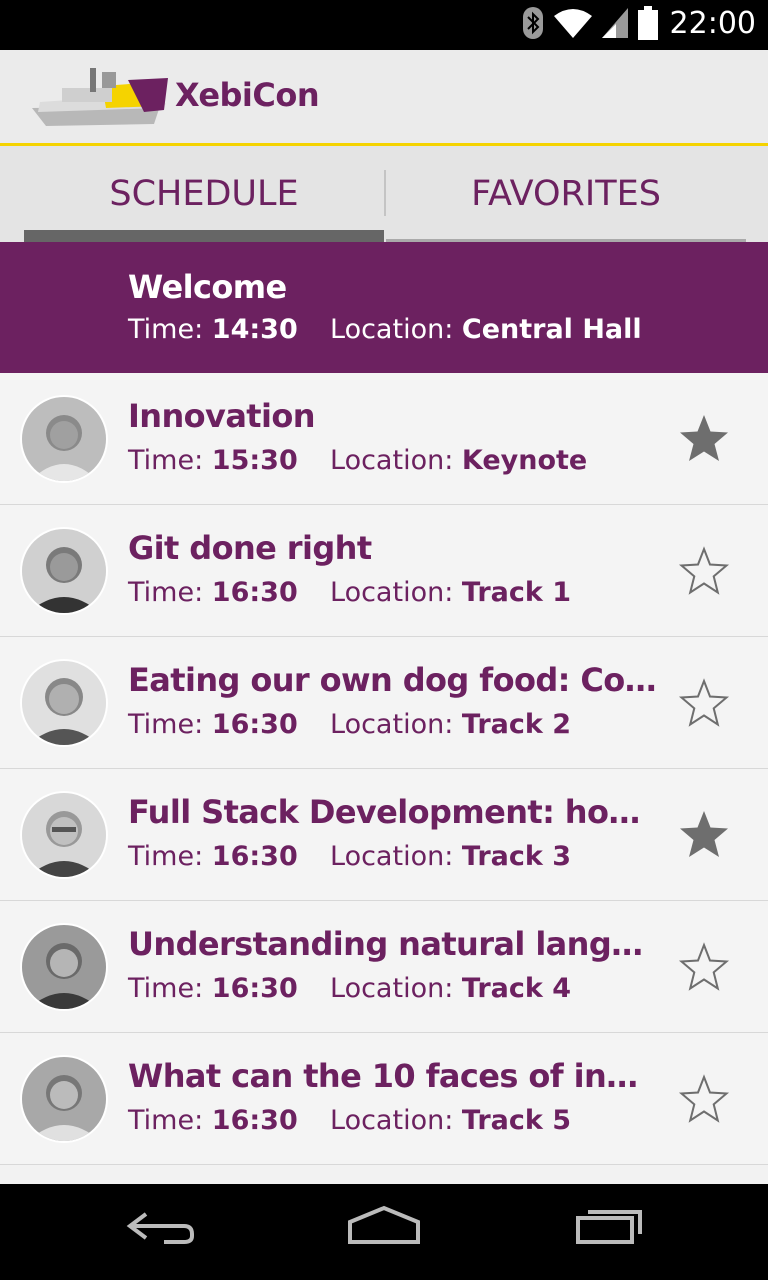 The width and height of the screenshot is (768, 1280). What do you see at coordinates (160, 1228) in the screenshot?
I see `back-icon` at bounding box center [160, 1228].